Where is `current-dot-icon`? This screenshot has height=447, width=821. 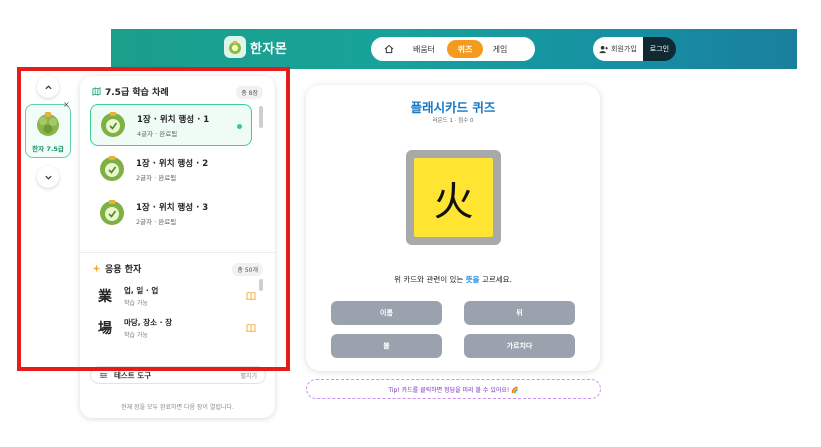
current-dot-icon is located at coordinates (239, 126).